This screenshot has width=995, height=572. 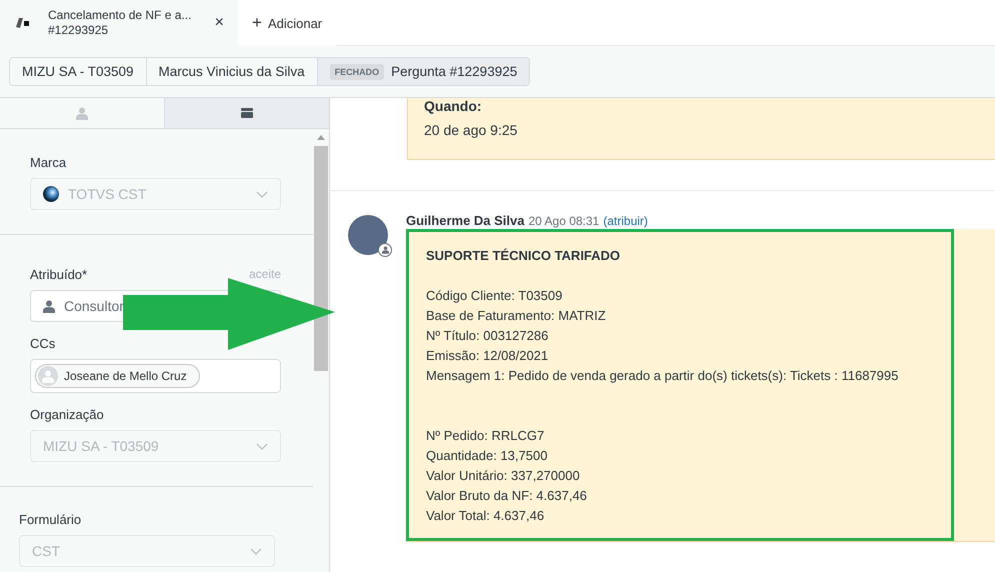 What do you see at coordinates (59, 274) in the screenshot?
I see `field-label: Atribuído*` at bounding box center [59, 274].